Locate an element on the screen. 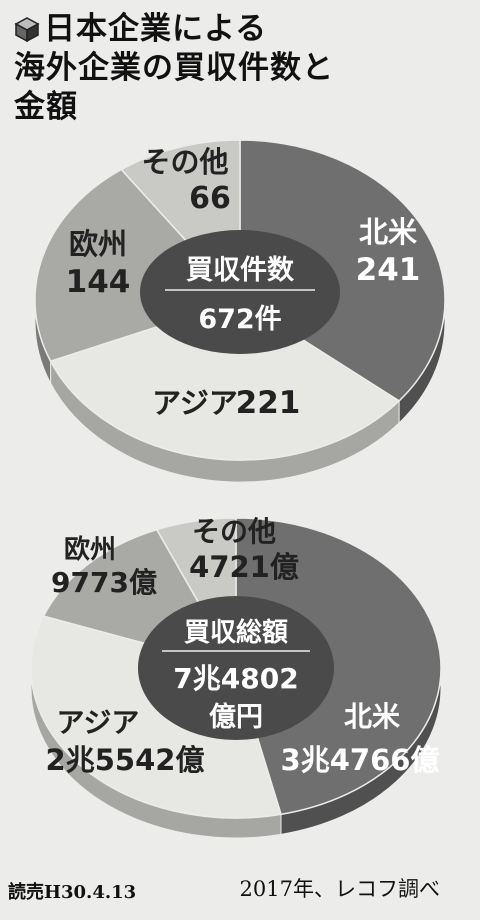  label-count-europe-value: 144 is located at coordinates (98, 282).